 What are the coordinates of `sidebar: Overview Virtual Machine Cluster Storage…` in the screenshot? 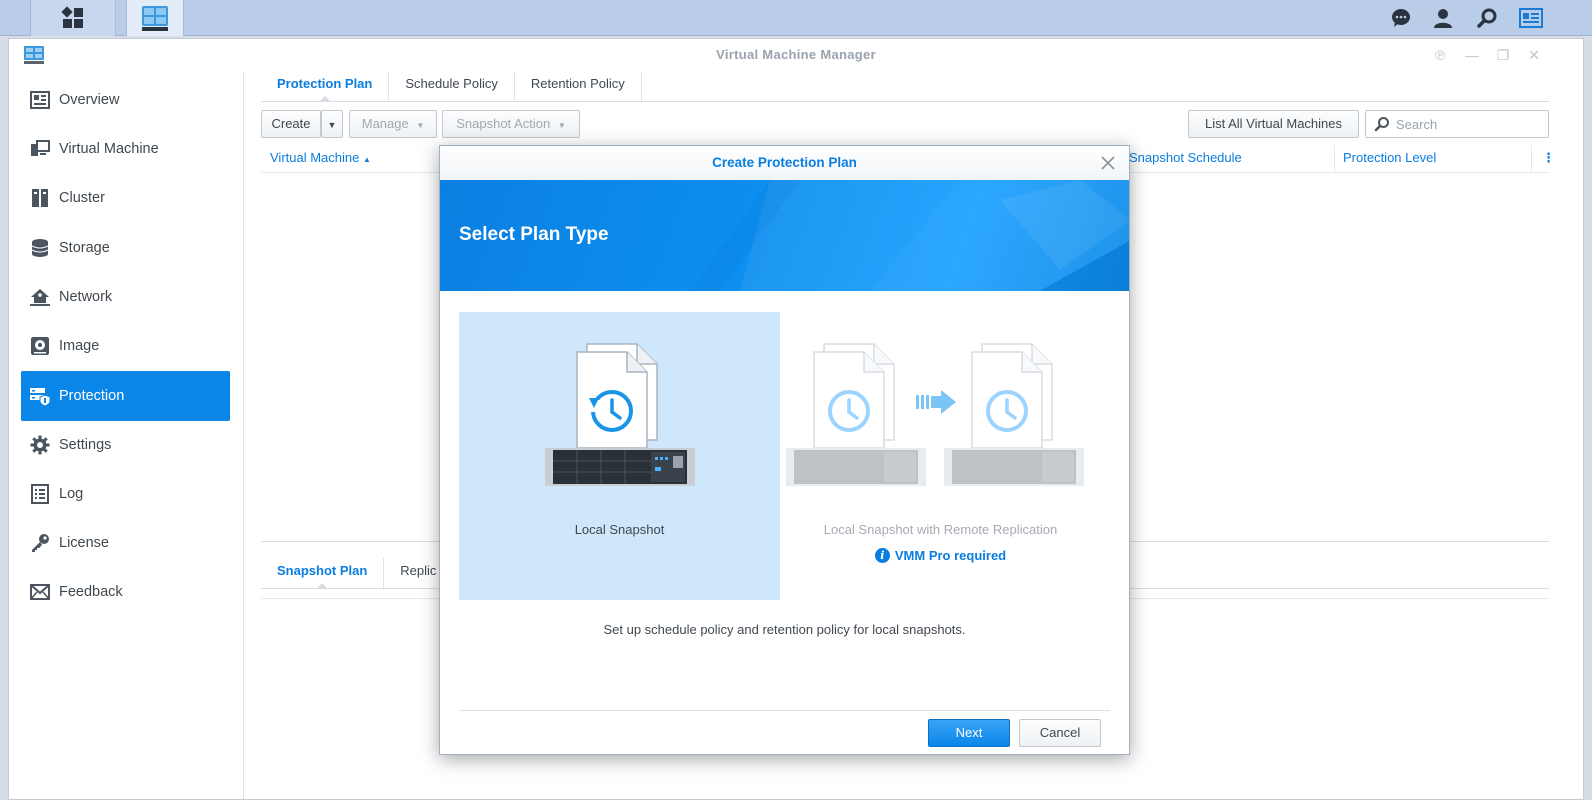 It's located at (126, 435).